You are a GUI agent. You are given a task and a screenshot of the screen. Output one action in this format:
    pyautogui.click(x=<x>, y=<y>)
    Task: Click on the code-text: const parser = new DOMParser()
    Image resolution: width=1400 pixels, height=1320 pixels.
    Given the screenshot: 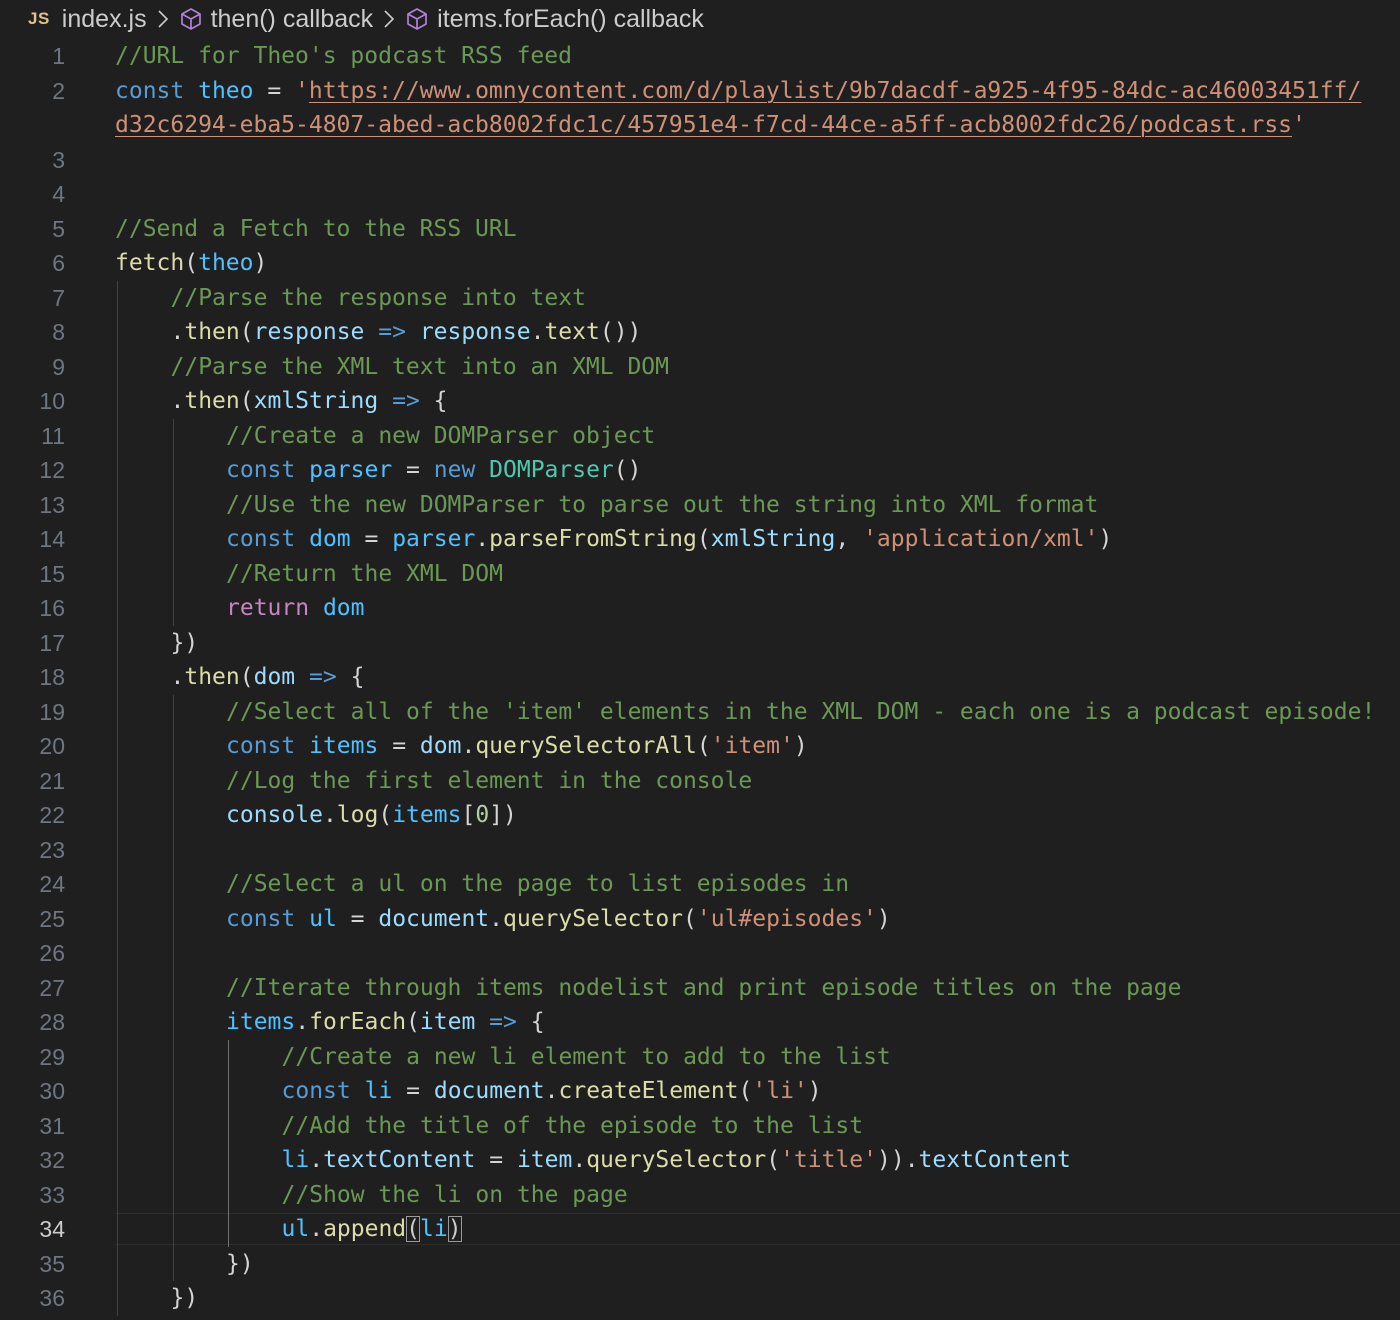 What is the action you would take?
    pyautogui.click(x=433, y=470)
    